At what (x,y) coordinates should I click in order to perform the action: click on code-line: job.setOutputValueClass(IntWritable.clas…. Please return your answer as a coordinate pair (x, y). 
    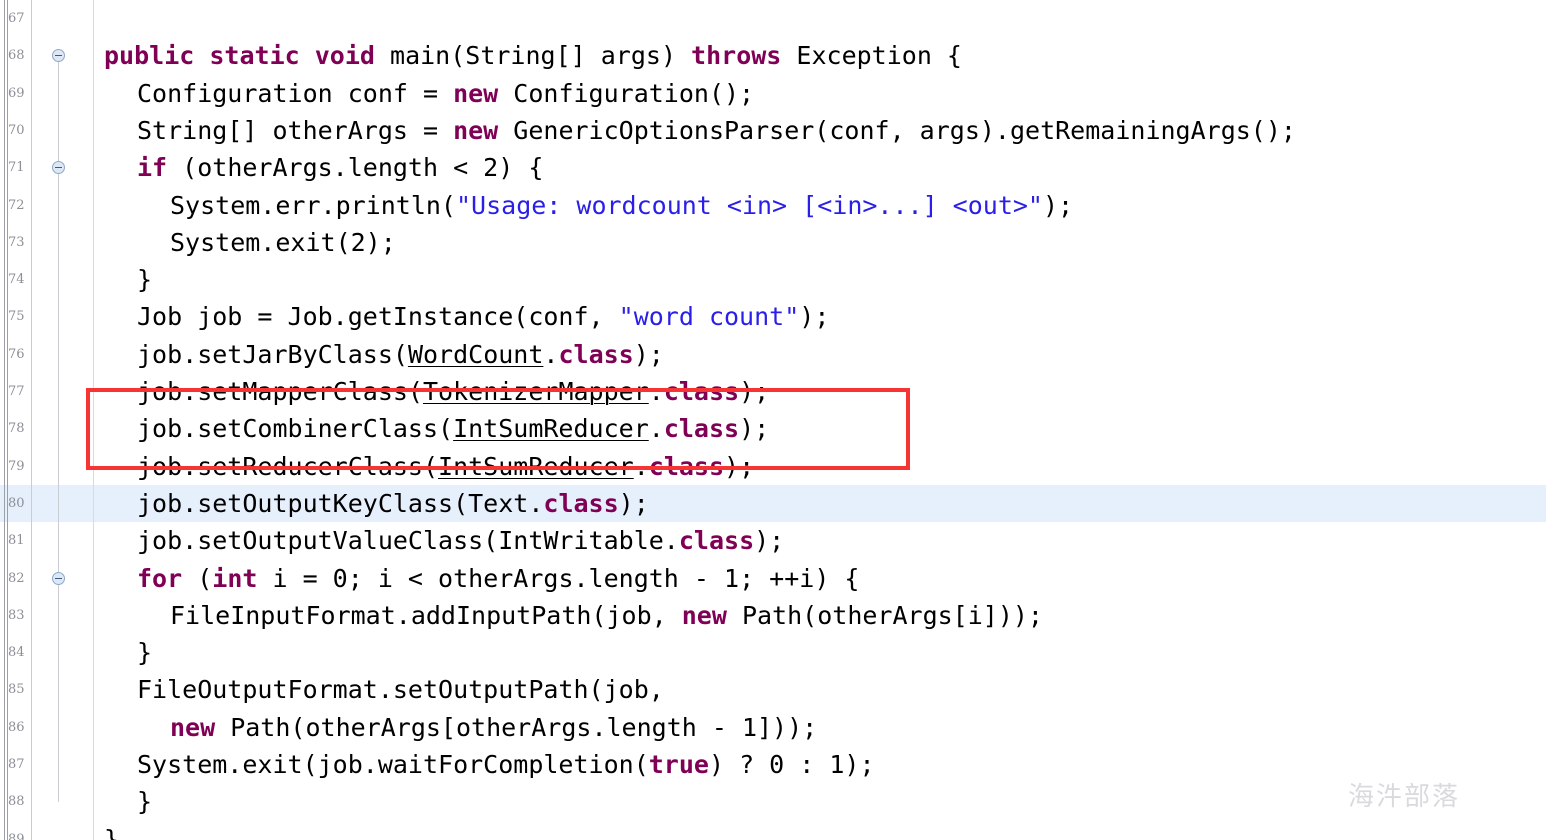
    Looking at the image, I should click on (460, 540).